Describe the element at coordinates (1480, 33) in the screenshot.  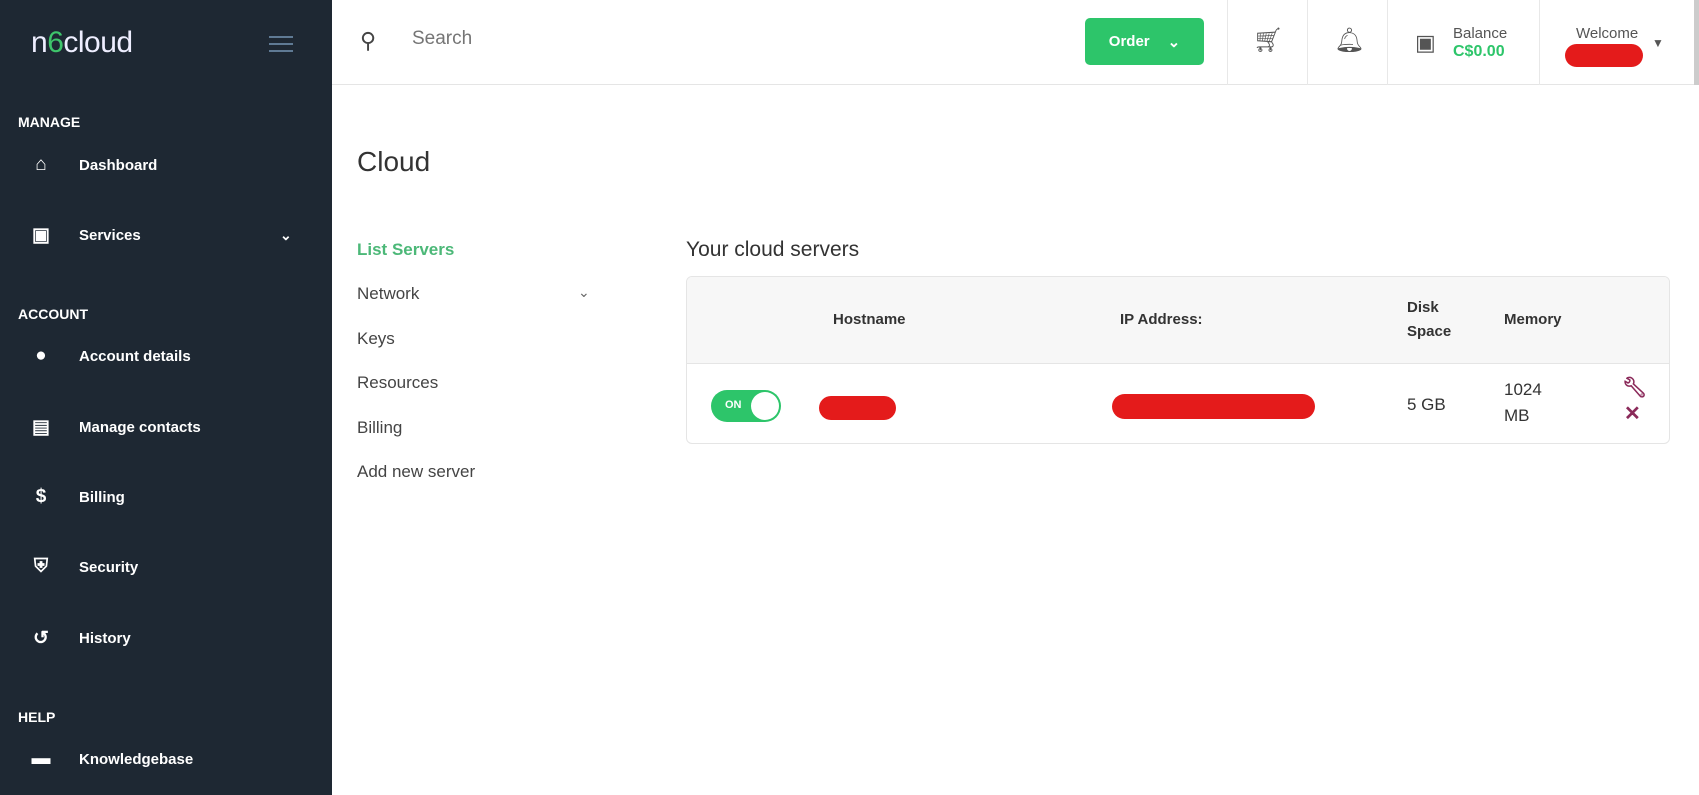
I see `balance-label: Balance` at that location.